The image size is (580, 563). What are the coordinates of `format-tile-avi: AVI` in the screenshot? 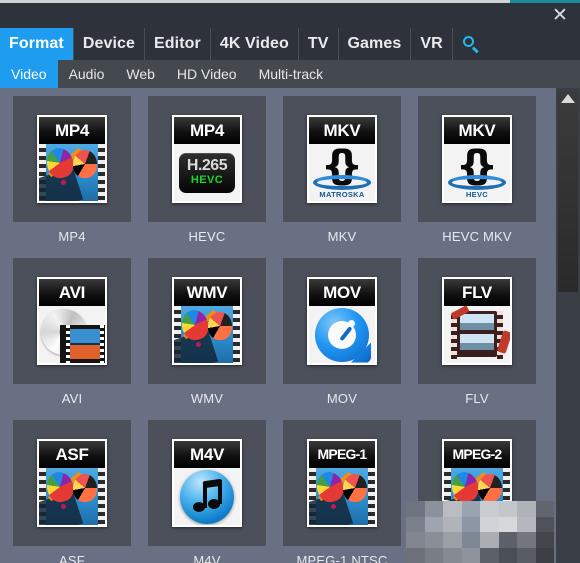 It's located at (72, 321).